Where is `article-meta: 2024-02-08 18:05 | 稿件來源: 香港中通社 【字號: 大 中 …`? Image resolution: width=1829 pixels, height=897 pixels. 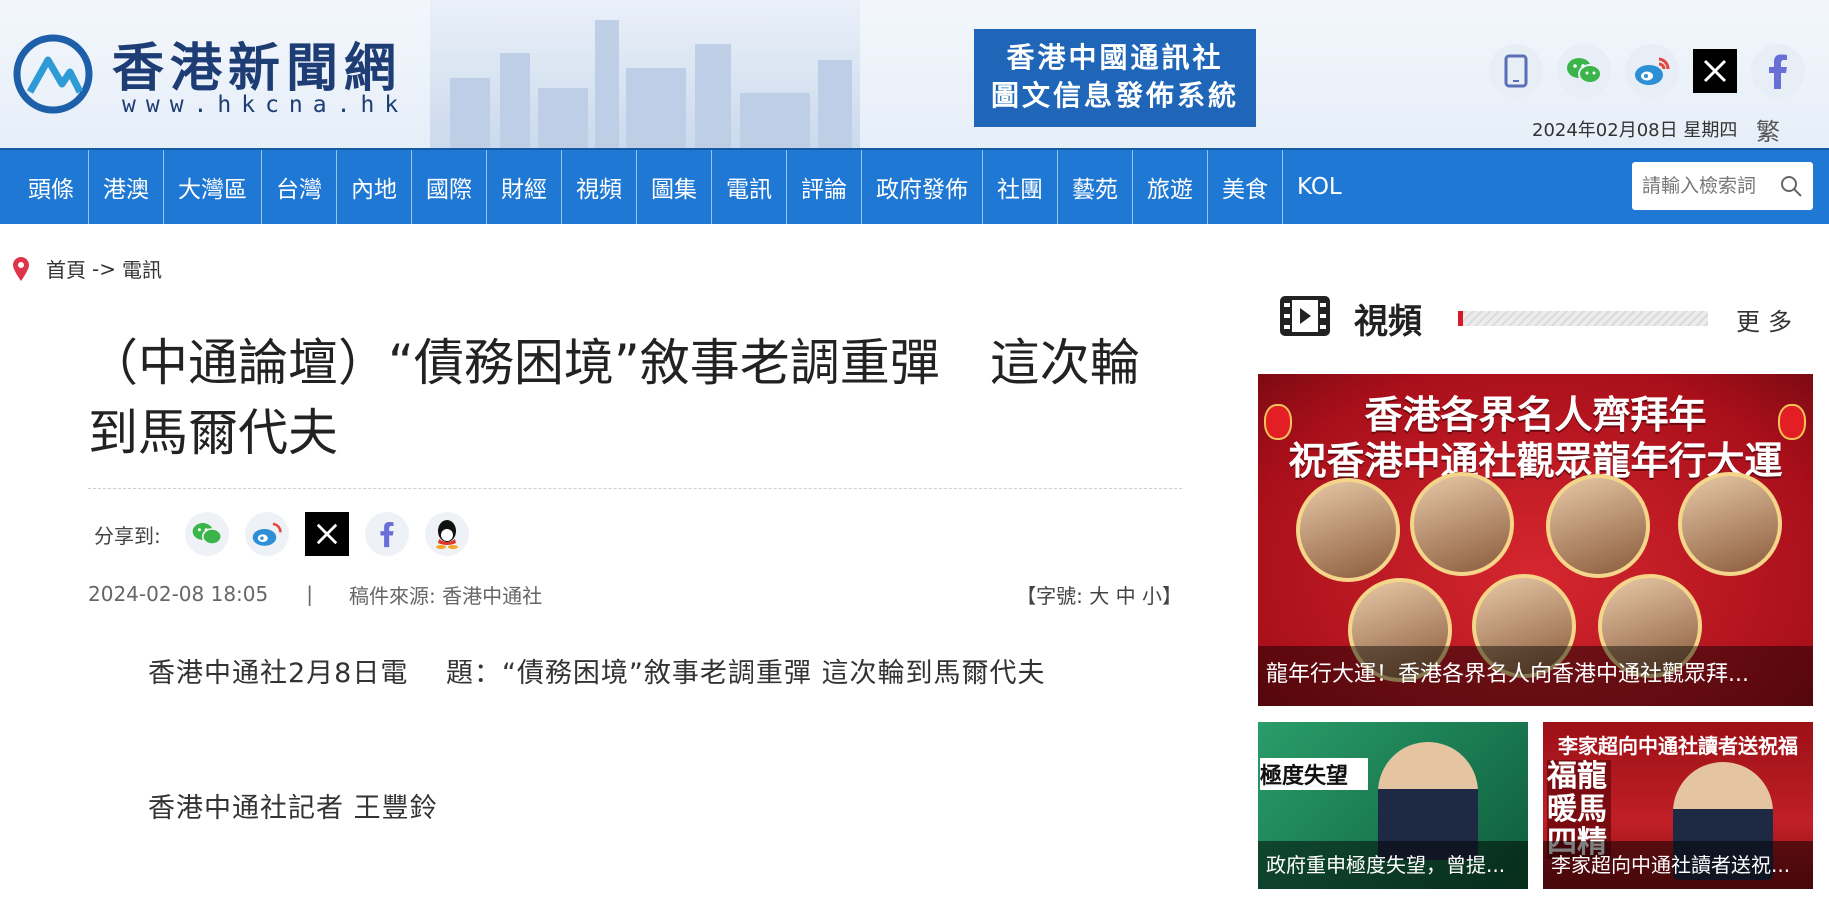 article-meta: 2024-02-08 18:05 | 稿件來源: 香港中通社 【字號: 大 中 … is located at coordinates (635, 594).